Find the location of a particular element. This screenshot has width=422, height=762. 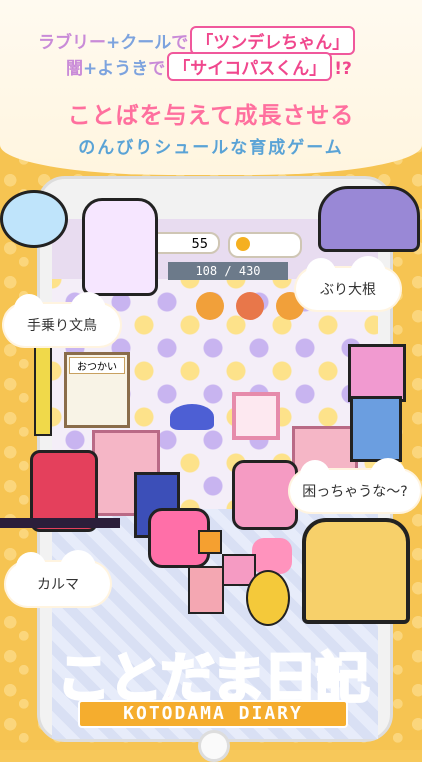

headline-tsundere-tag: 「ツンデレちゃん」 is located at coordinates (273, 40).